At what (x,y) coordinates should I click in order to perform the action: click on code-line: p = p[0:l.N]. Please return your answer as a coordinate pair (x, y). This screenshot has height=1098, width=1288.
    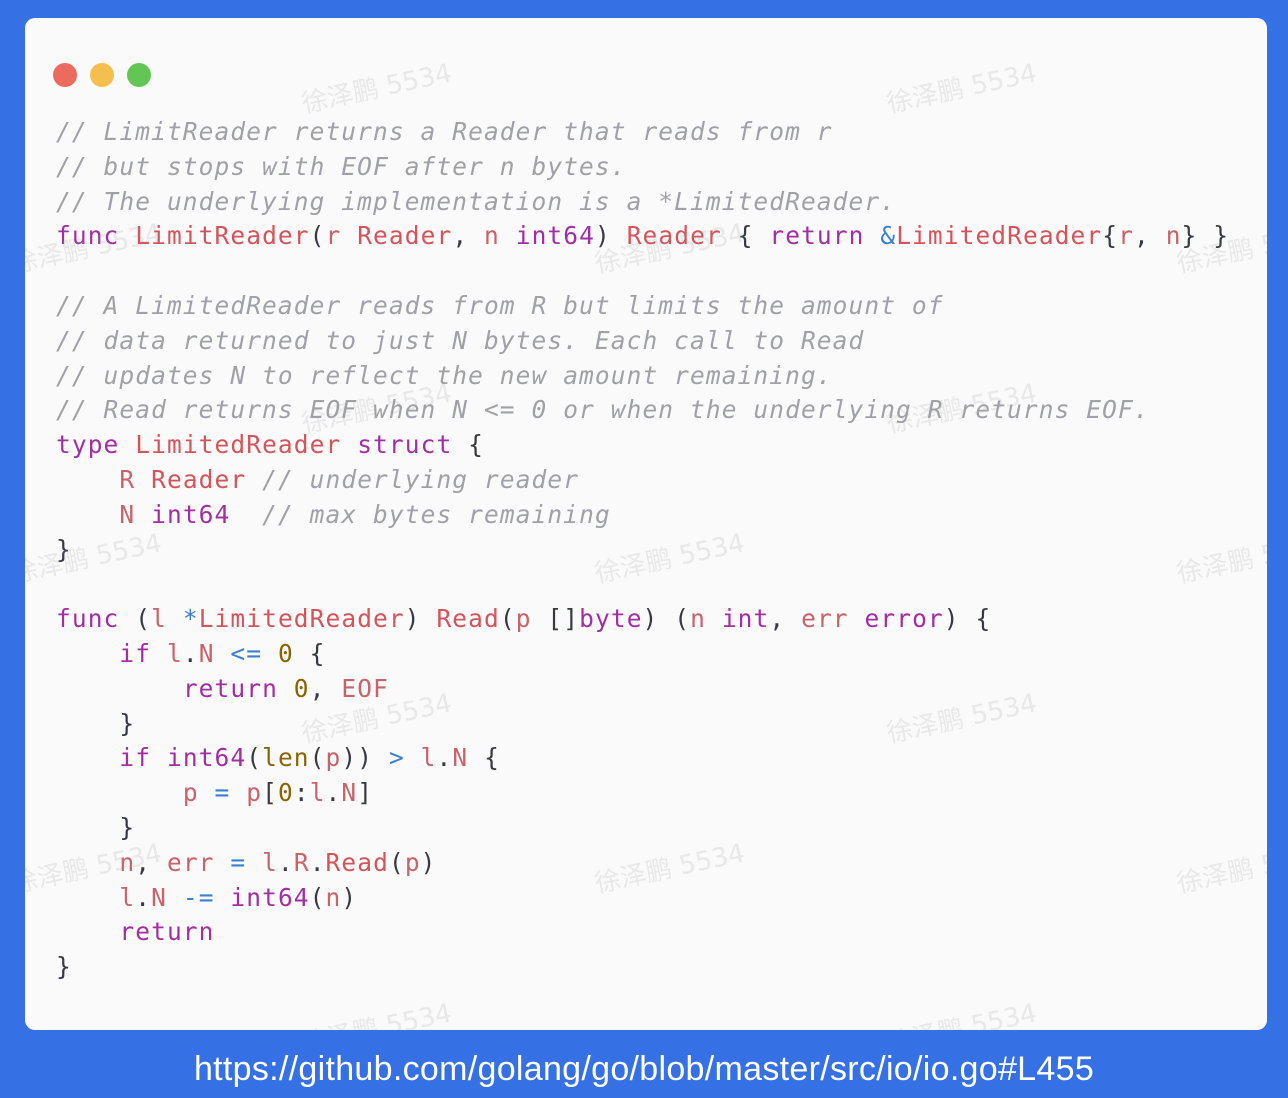
    Looking at the image, I should click on (642, 793).